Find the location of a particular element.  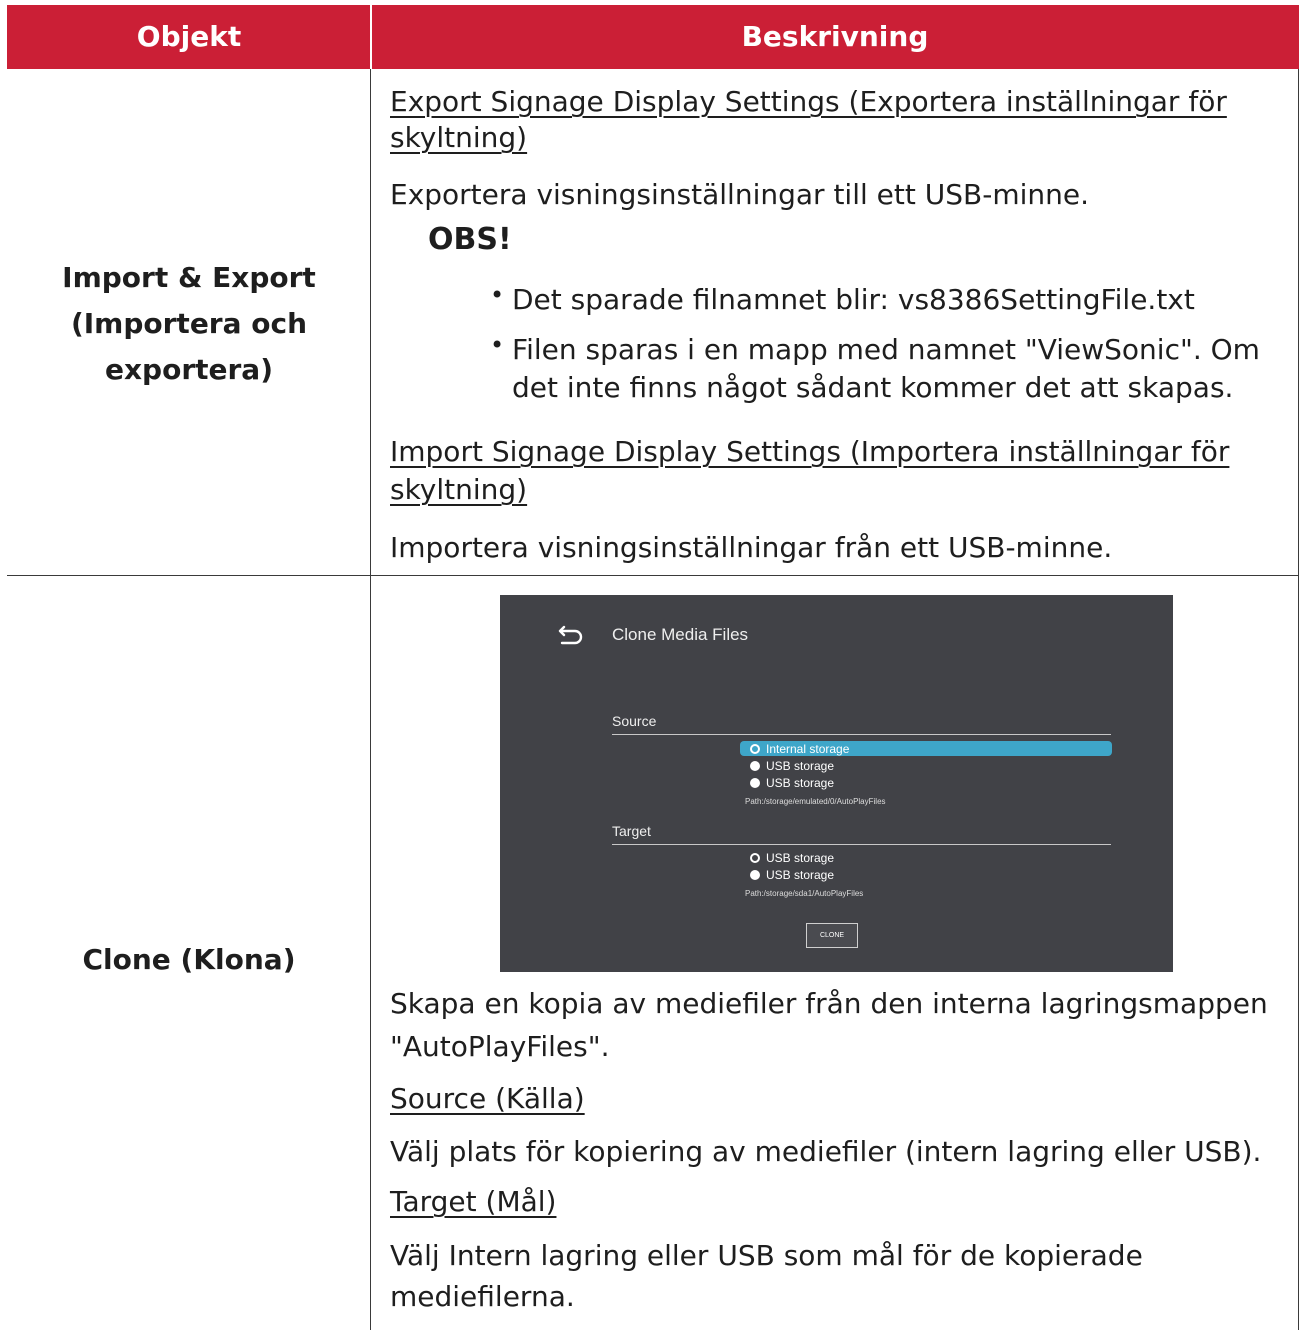

back-arrow-icon is located at coordinates (570, 635).